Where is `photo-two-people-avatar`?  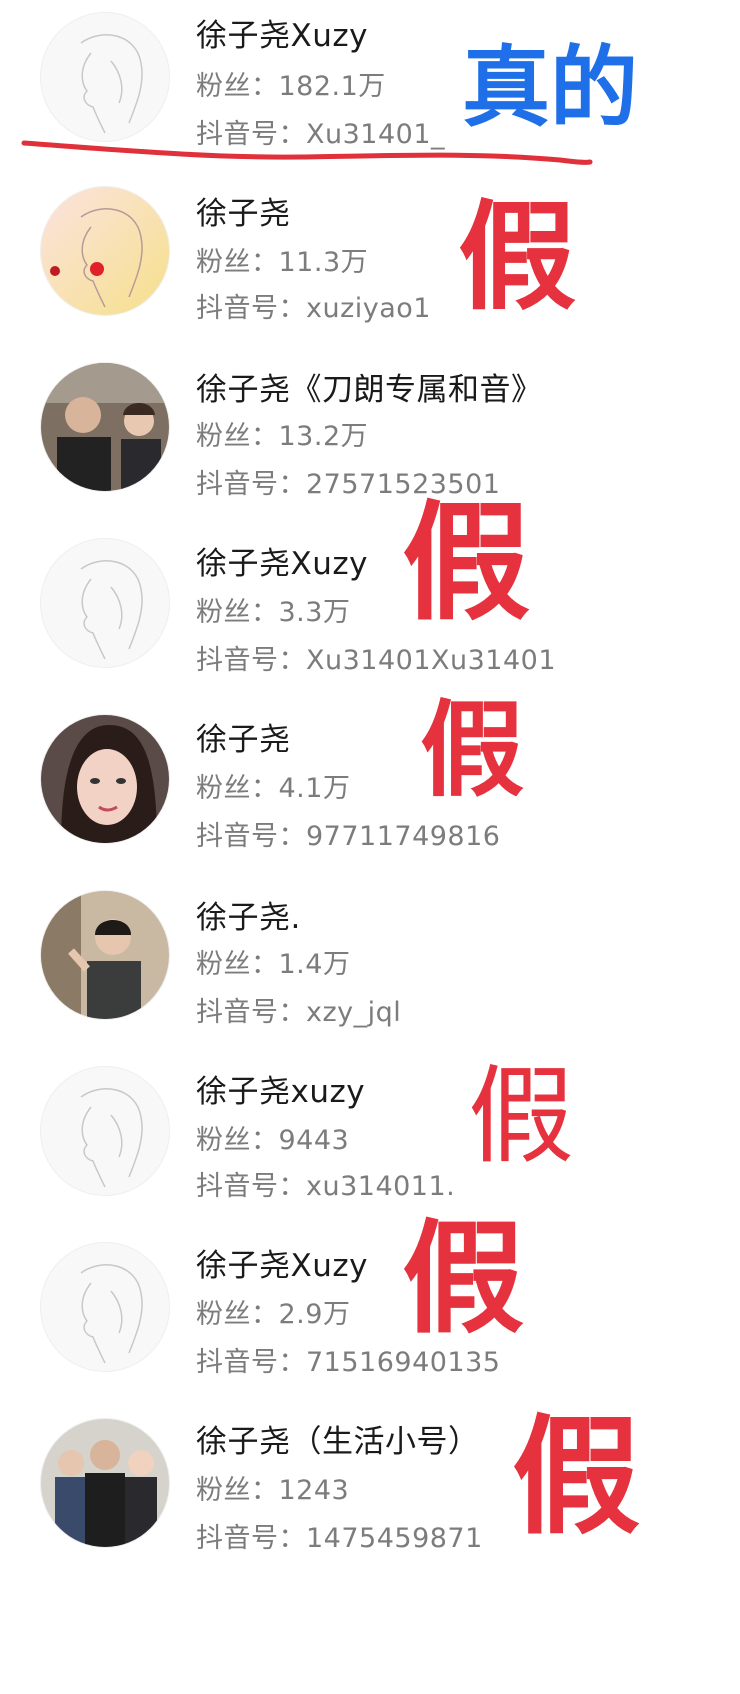
photo-two-people-avatar is located at coordinates (105, 427).